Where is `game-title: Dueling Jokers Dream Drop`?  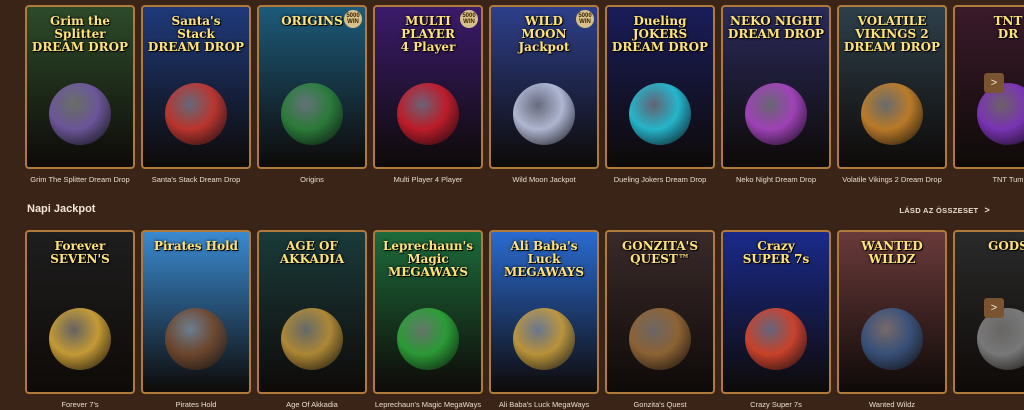 game-title: Dueling Jokers Dream Drop is located at coordinates (660, 179).